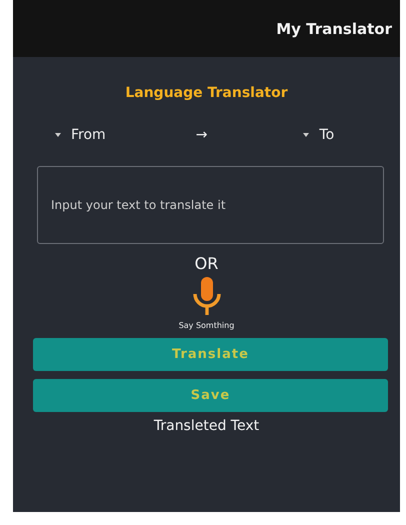  What do you see at coordinates (80, 135) in the screenshot?
I see `from-language-dropdown: From` at bounding box center [80, 135].